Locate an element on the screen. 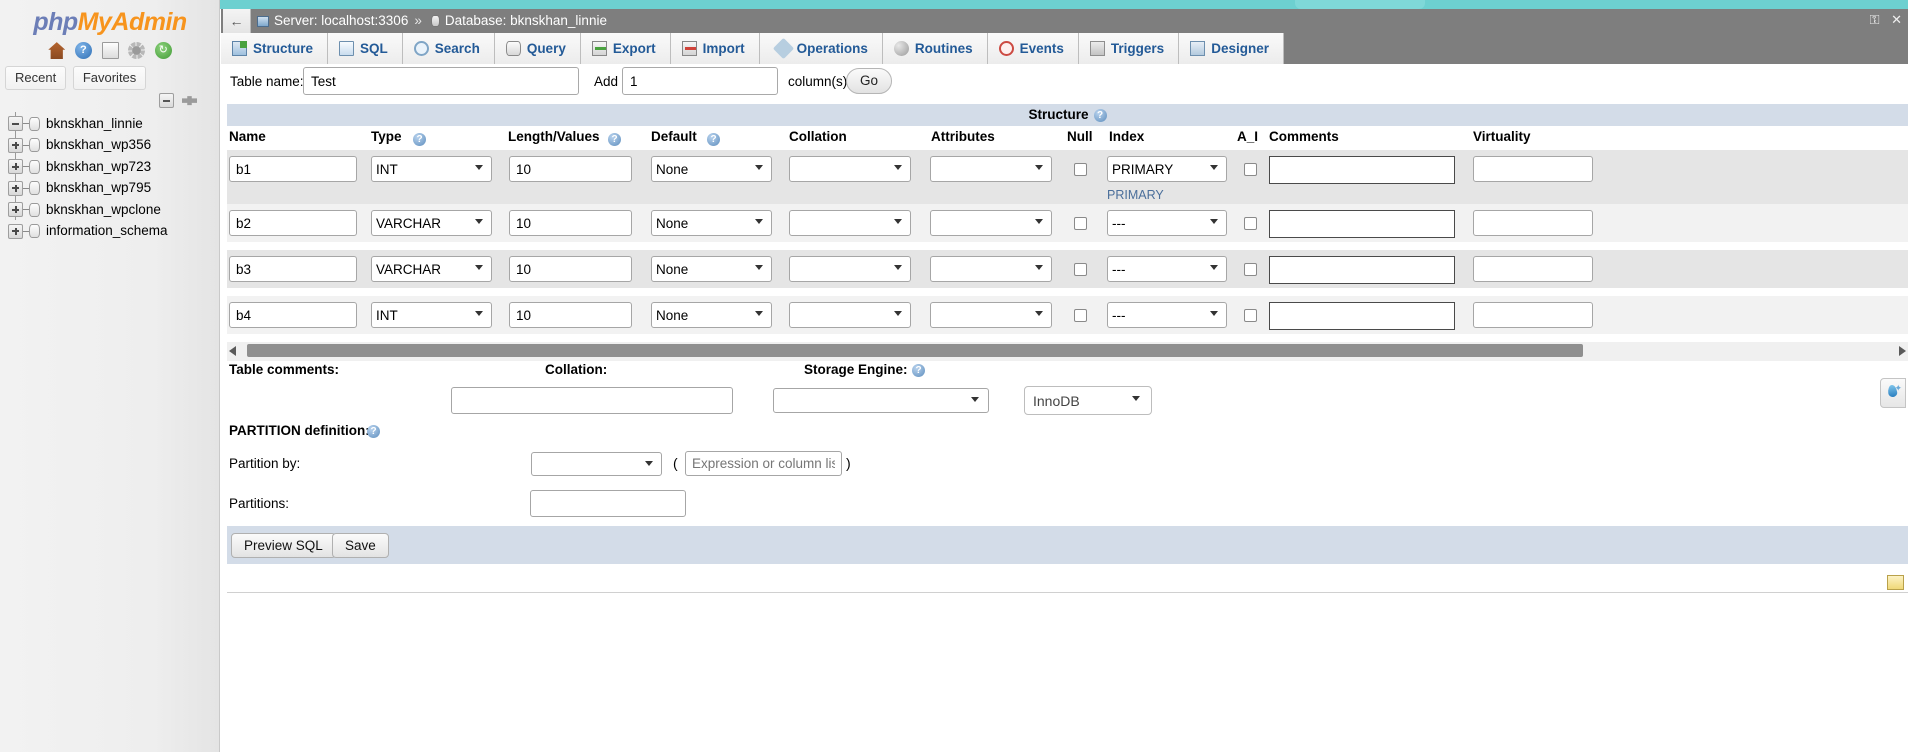 This screenshot has width=1908, height=752. preview-sql-button: Preview SQL is located at coordinates (283, 545).